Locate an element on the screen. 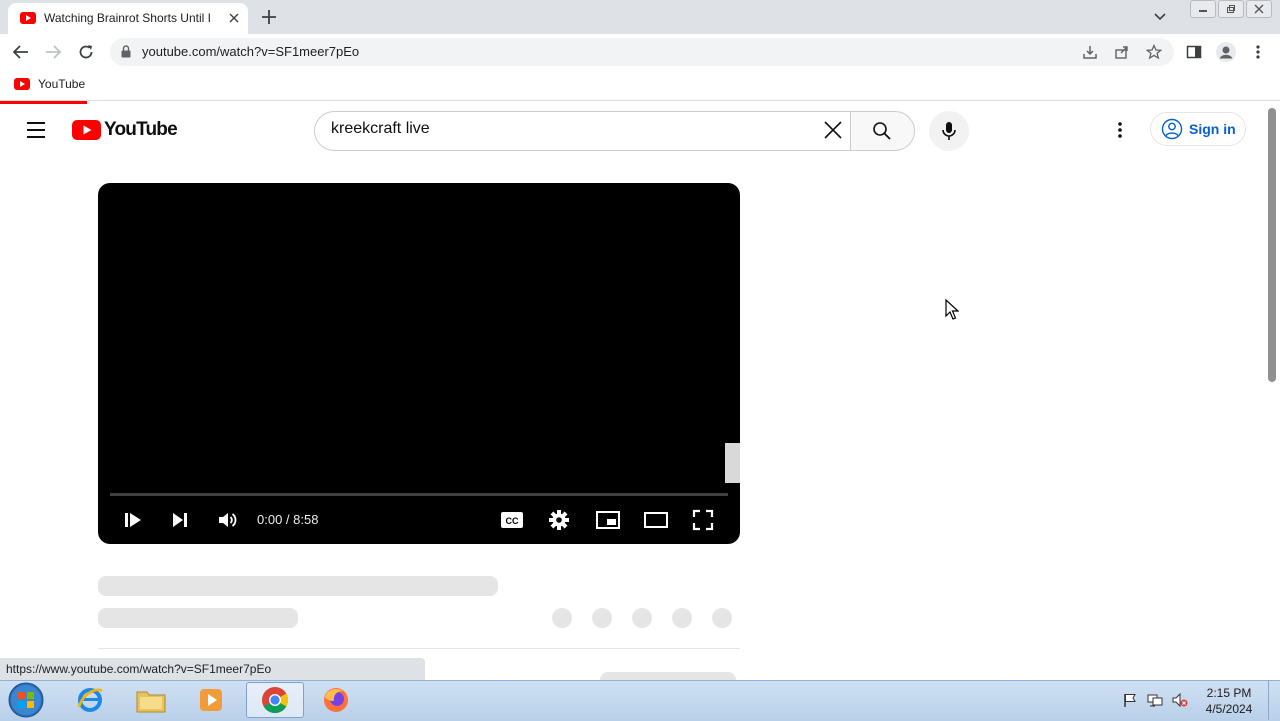  youtube-logo: YouTube is located at coordinates (125, 130).